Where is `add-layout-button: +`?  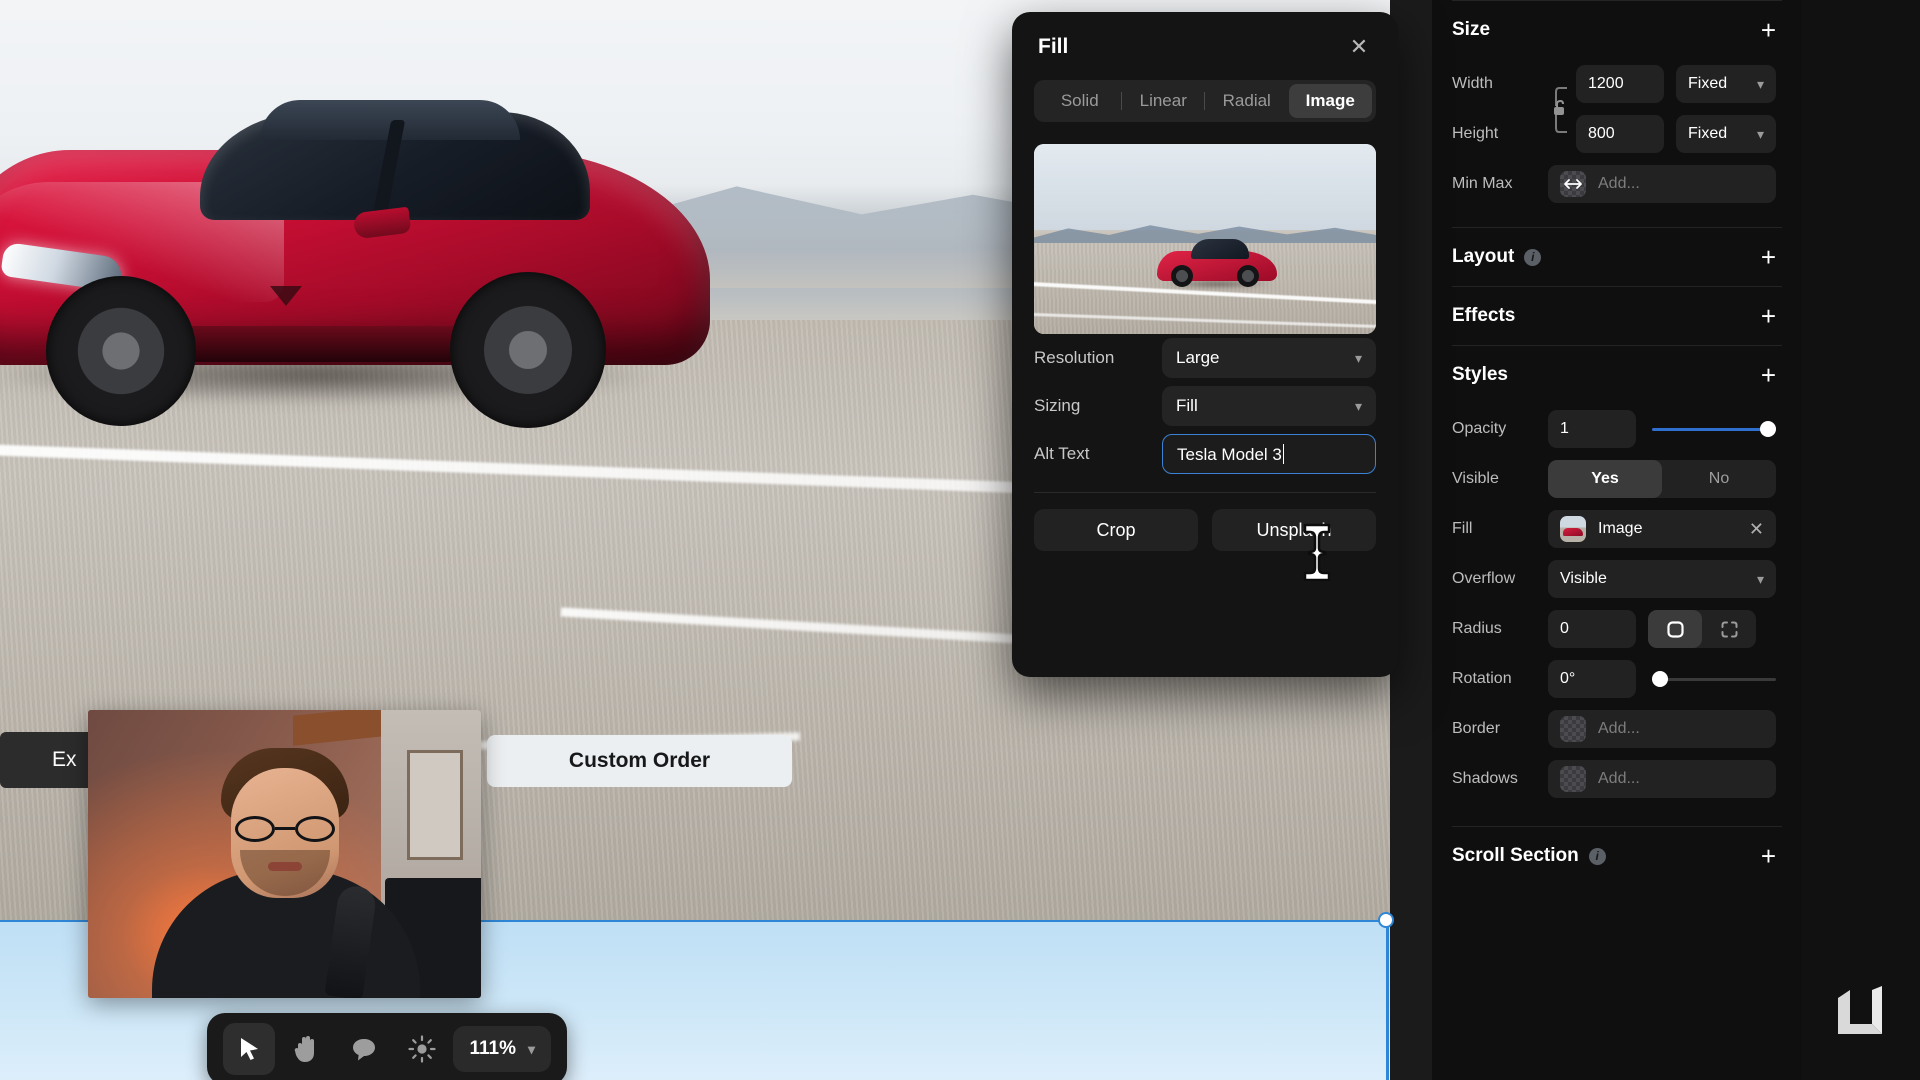 add-layout-button: + is located at coordinates (1768, 257).